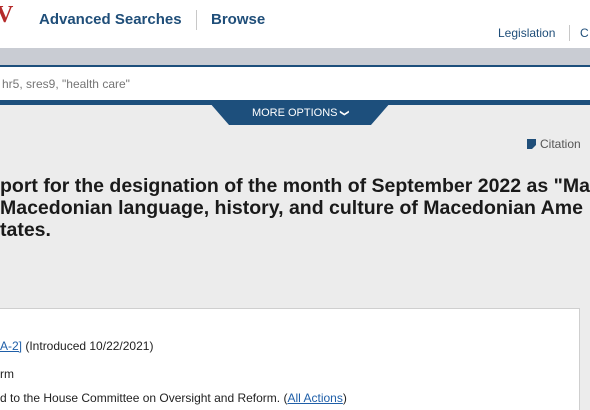 This screenshot has width=590, height=410. I want to click on committee-name: rm, so click(7, 374).